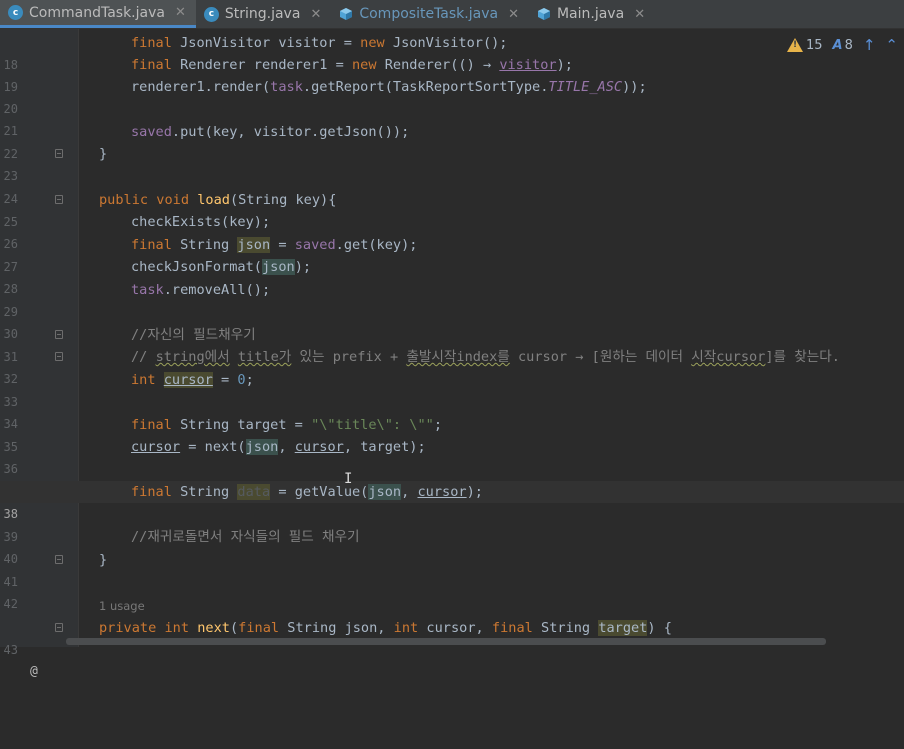 The width and height of the screenshot is (904, 749). I want to click on code-text: renderer1.render(, so click(201, 87).